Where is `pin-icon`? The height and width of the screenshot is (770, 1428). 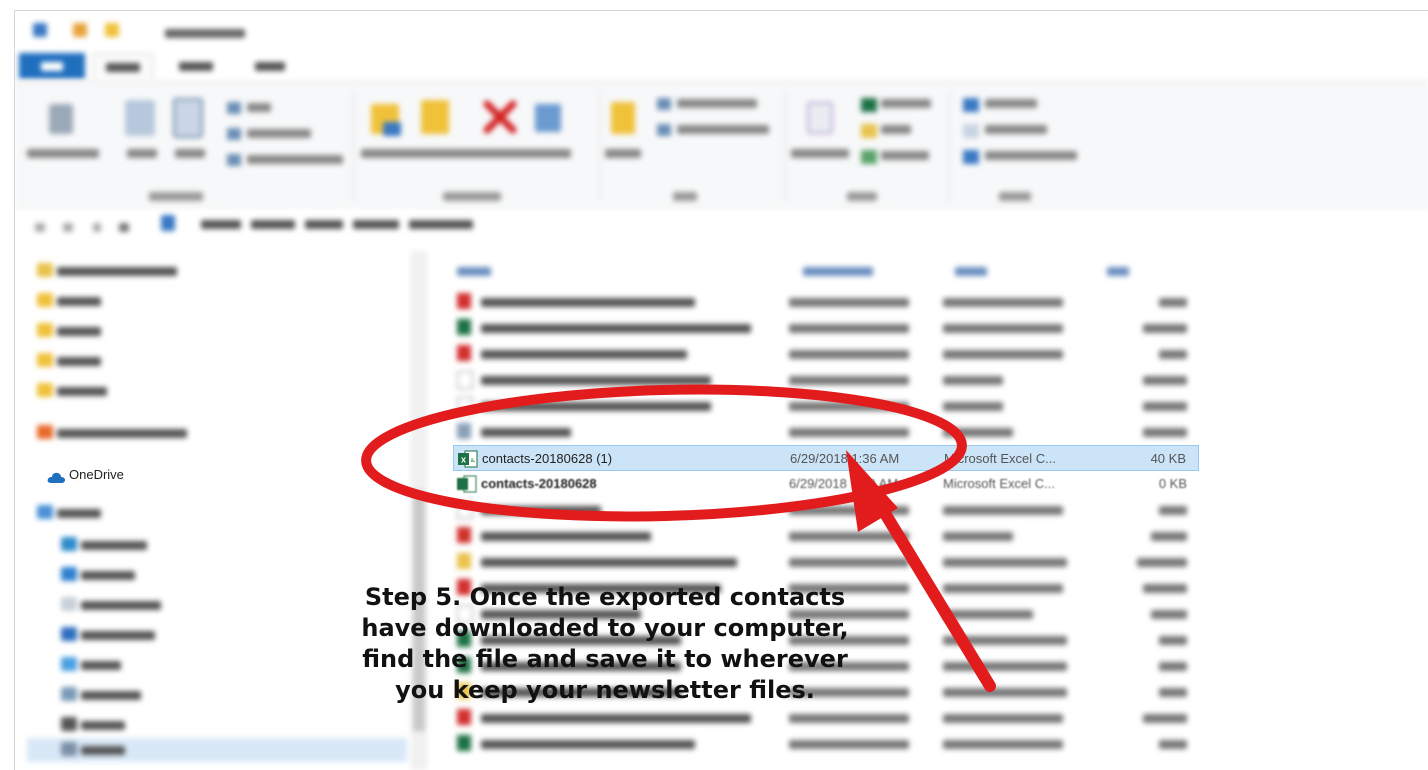 pin-icon is located at coordinates (61, 119).